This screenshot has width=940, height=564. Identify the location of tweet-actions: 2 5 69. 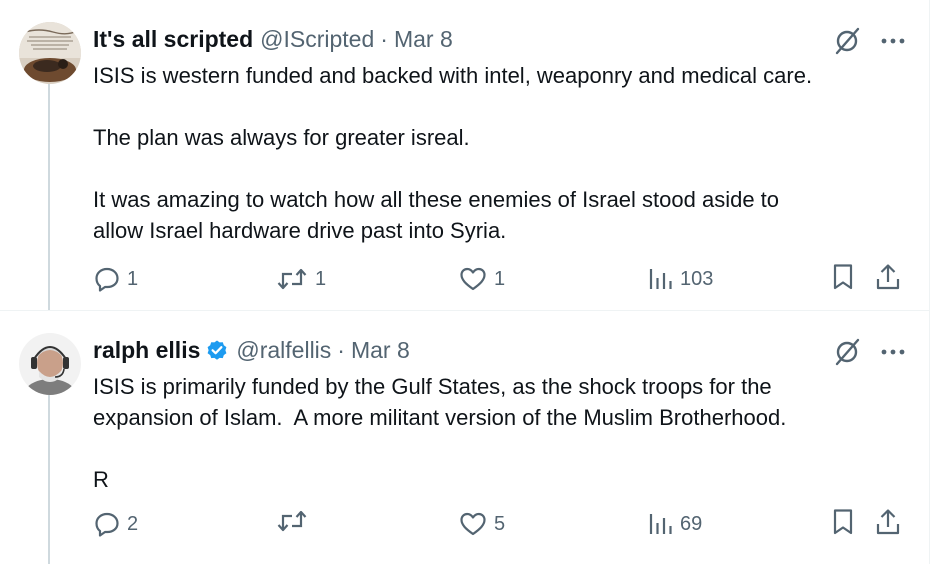
(500, 525).